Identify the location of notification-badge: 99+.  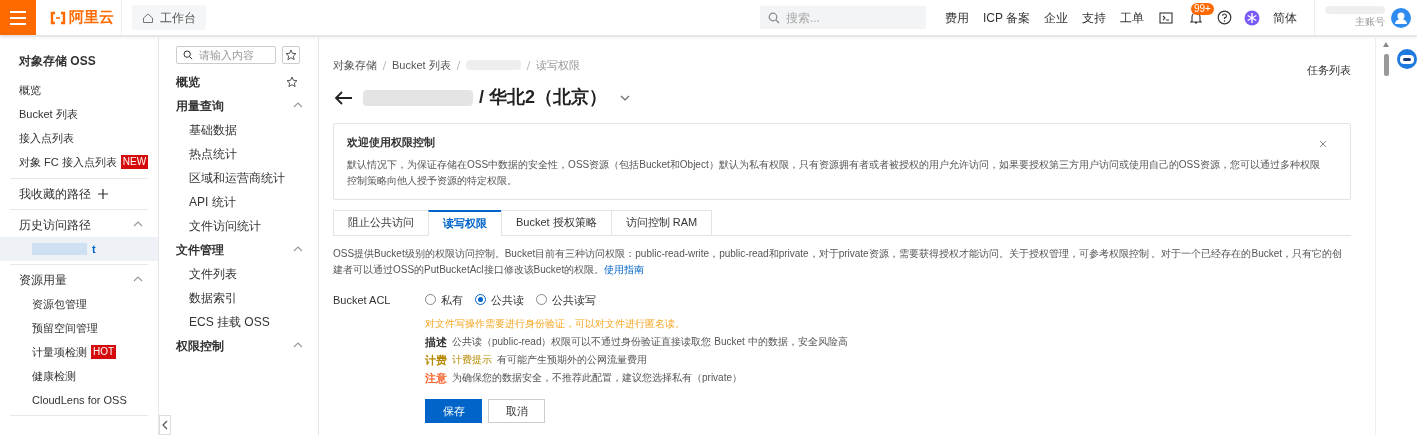
(1202, 8).